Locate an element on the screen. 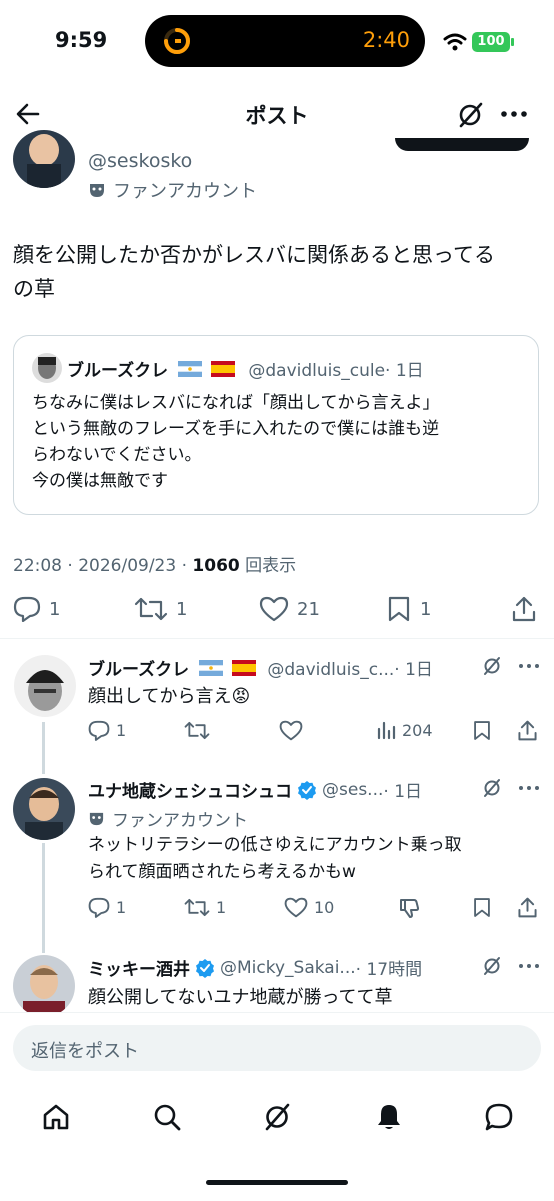 The width and height of the screenshot is (554, 1201). reply2-header: ユナ地蔵シェシュコシュコ @ses... · 1日 is located at coordinates (255, 790).